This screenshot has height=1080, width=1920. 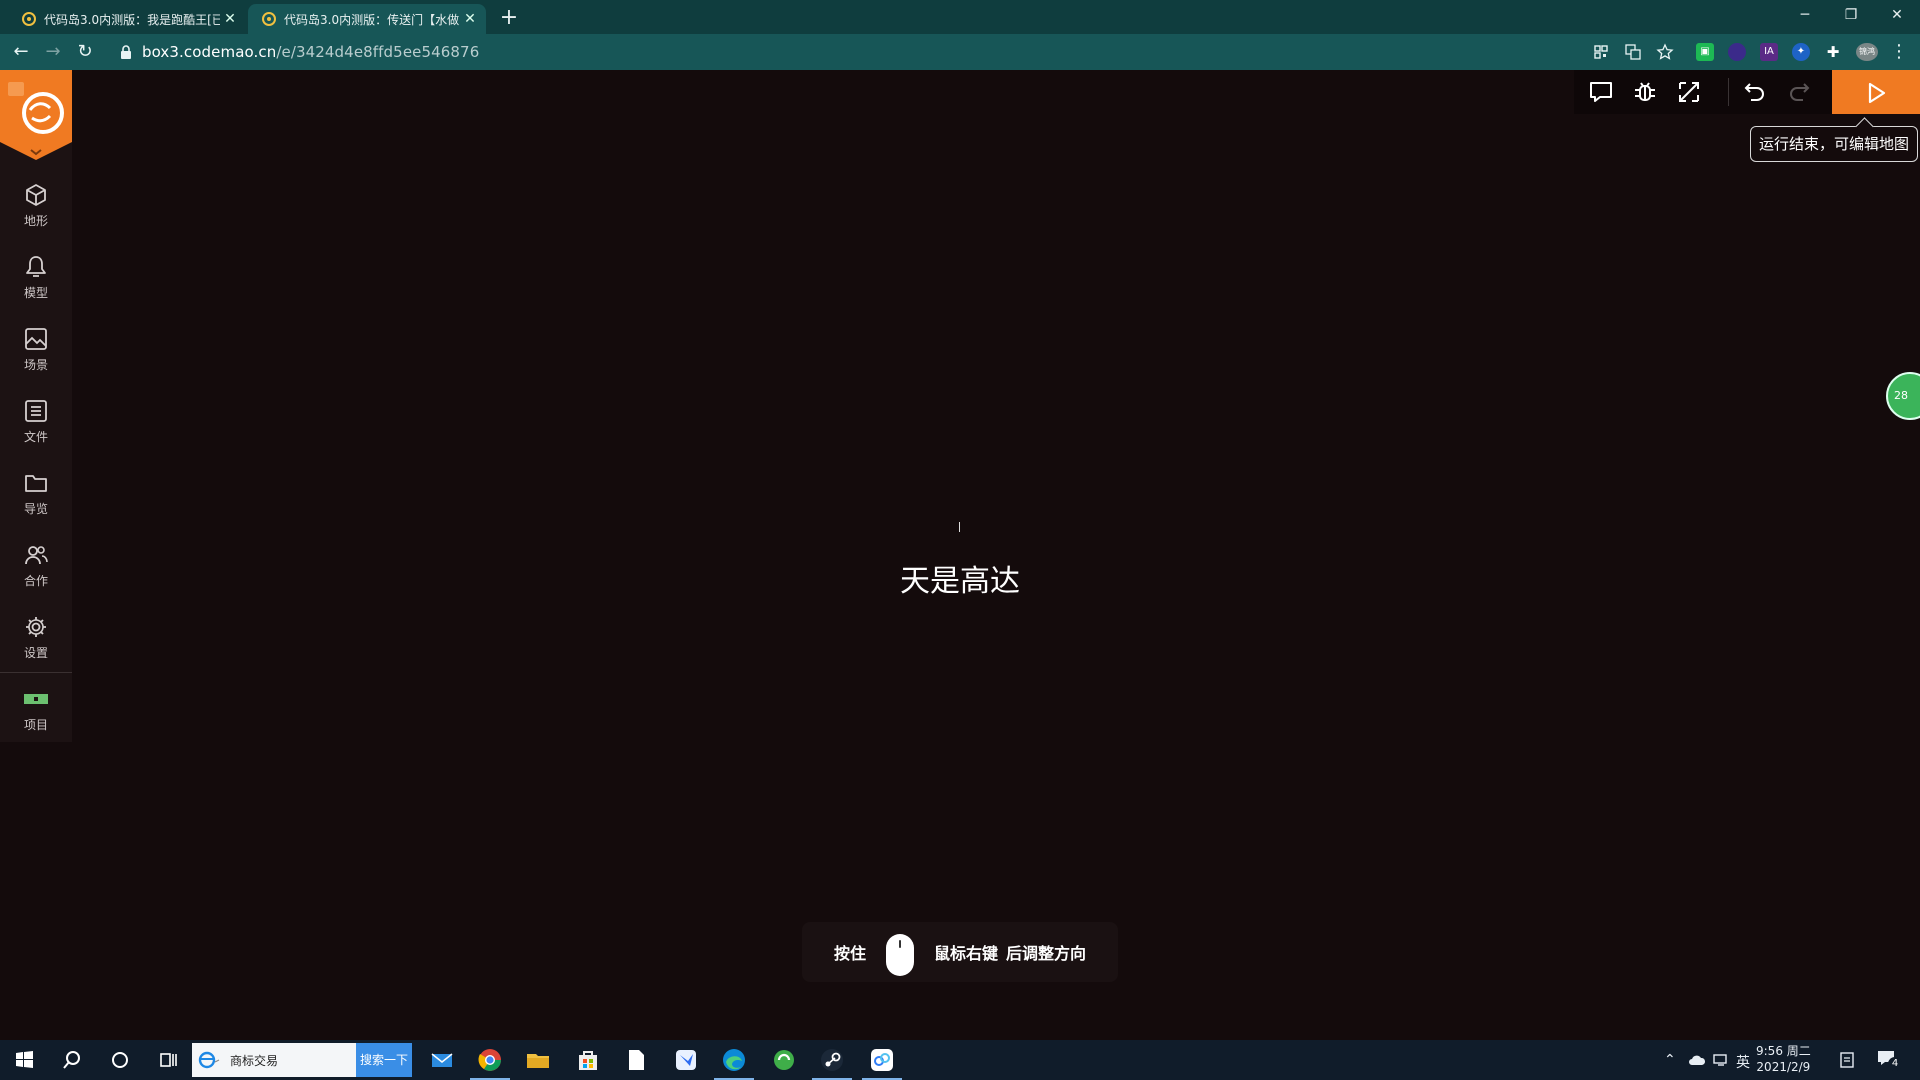 I want to click on extension-orb-icon, so click(x=1737, y=52).